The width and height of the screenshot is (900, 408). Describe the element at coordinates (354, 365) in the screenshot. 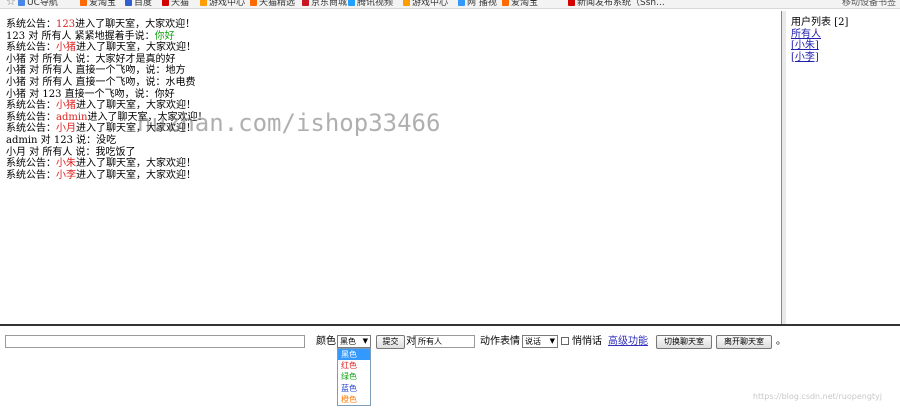

I see `color-option: 红色` at that location.